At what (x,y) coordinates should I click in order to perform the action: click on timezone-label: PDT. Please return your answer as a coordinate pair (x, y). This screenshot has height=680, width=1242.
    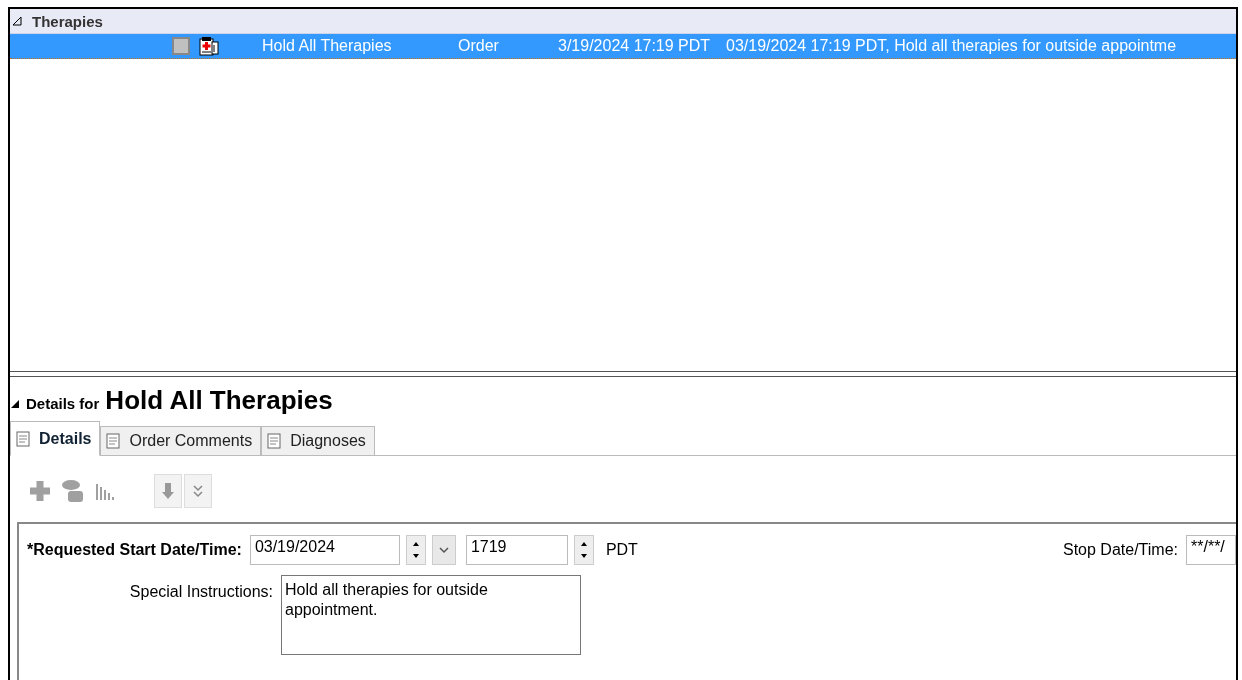
    Looking at the image, I should click on (621, 550).